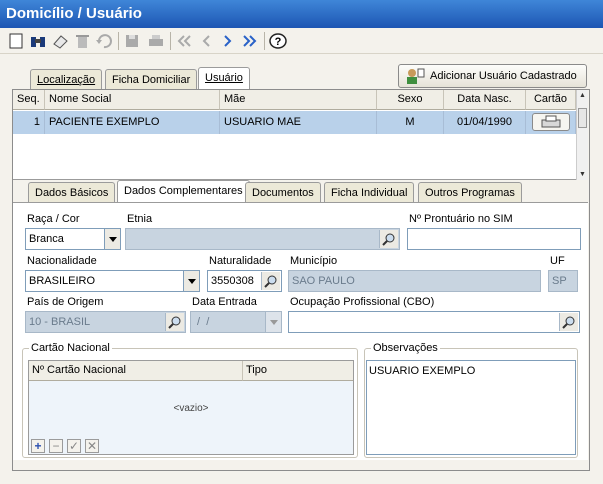  I want to click on raca-select: Branca, so click(73, 239).